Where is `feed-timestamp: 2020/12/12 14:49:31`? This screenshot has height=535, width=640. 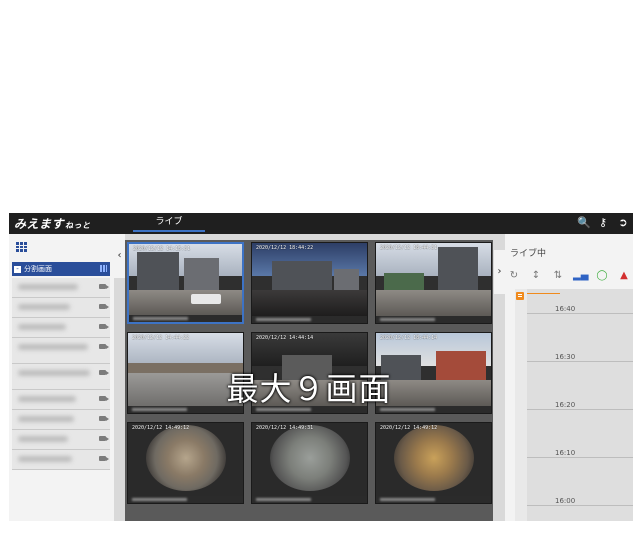
feed-timestamp: 2020/12/12 14:49:31 is located at coordinates (285, 428).